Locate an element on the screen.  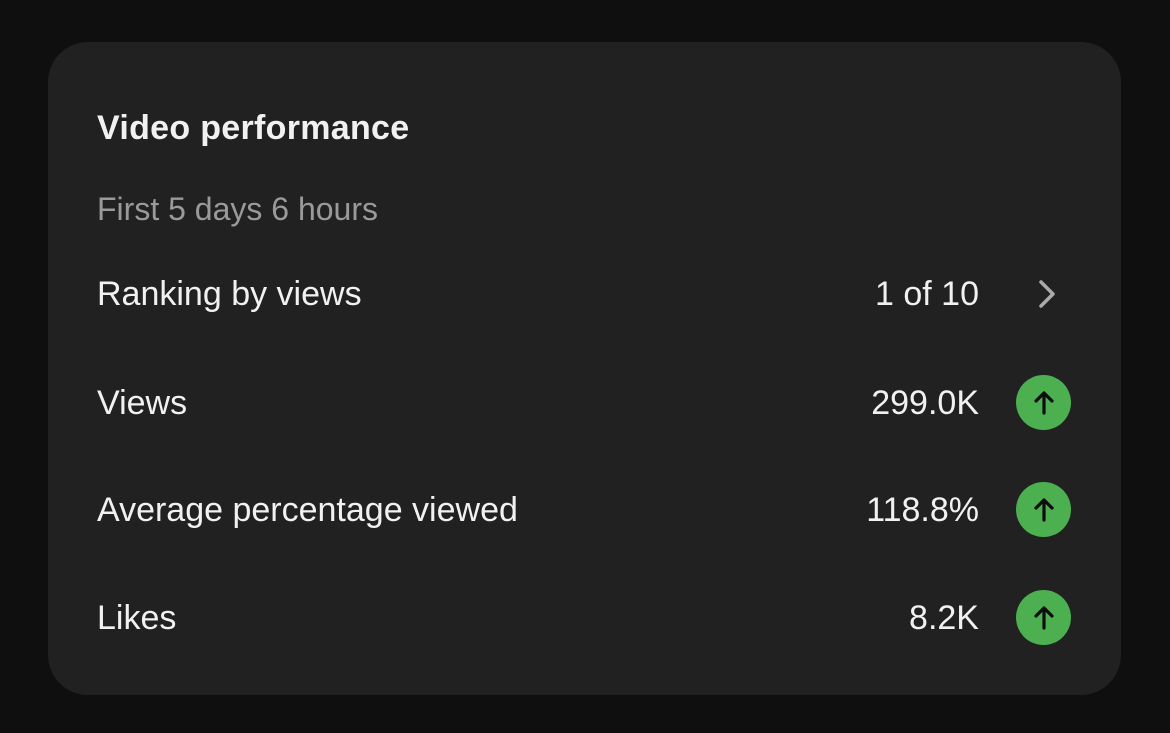
metric-label: Views is located at coordinates (142, 403).